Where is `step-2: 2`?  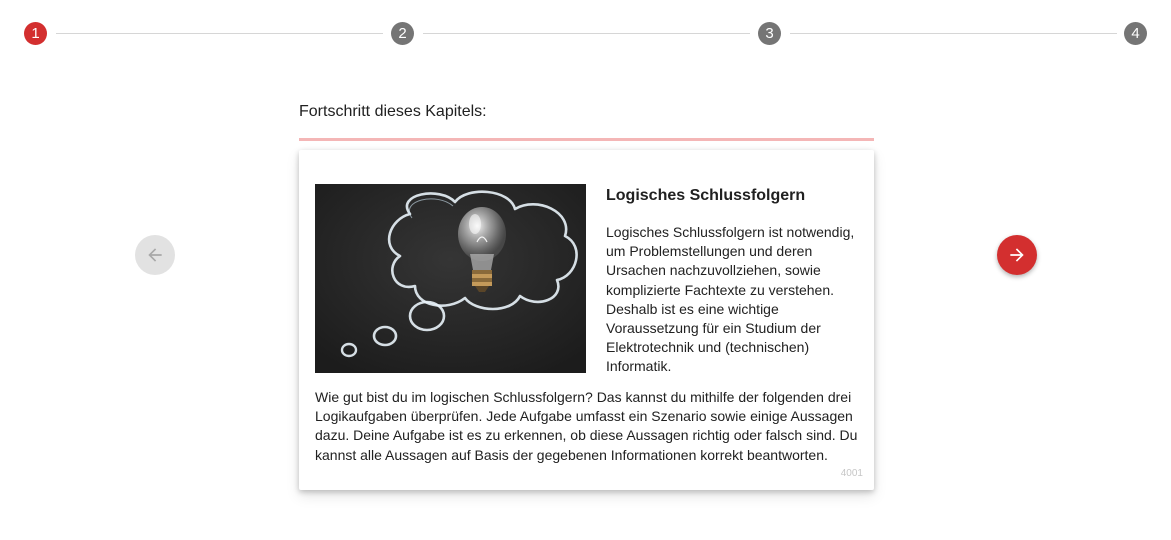
step-2: 2 is located at coordinates (402, 33).